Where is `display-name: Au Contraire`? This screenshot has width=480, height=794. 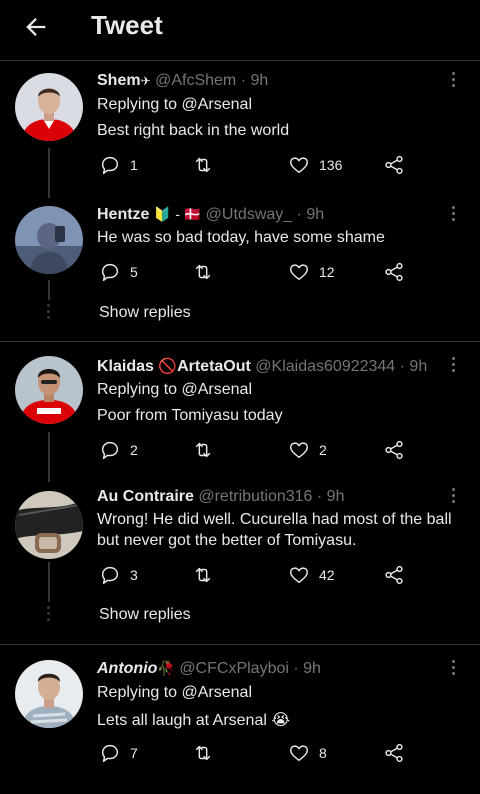 display-name: Au Contraire is located at coordinates (145, 496).